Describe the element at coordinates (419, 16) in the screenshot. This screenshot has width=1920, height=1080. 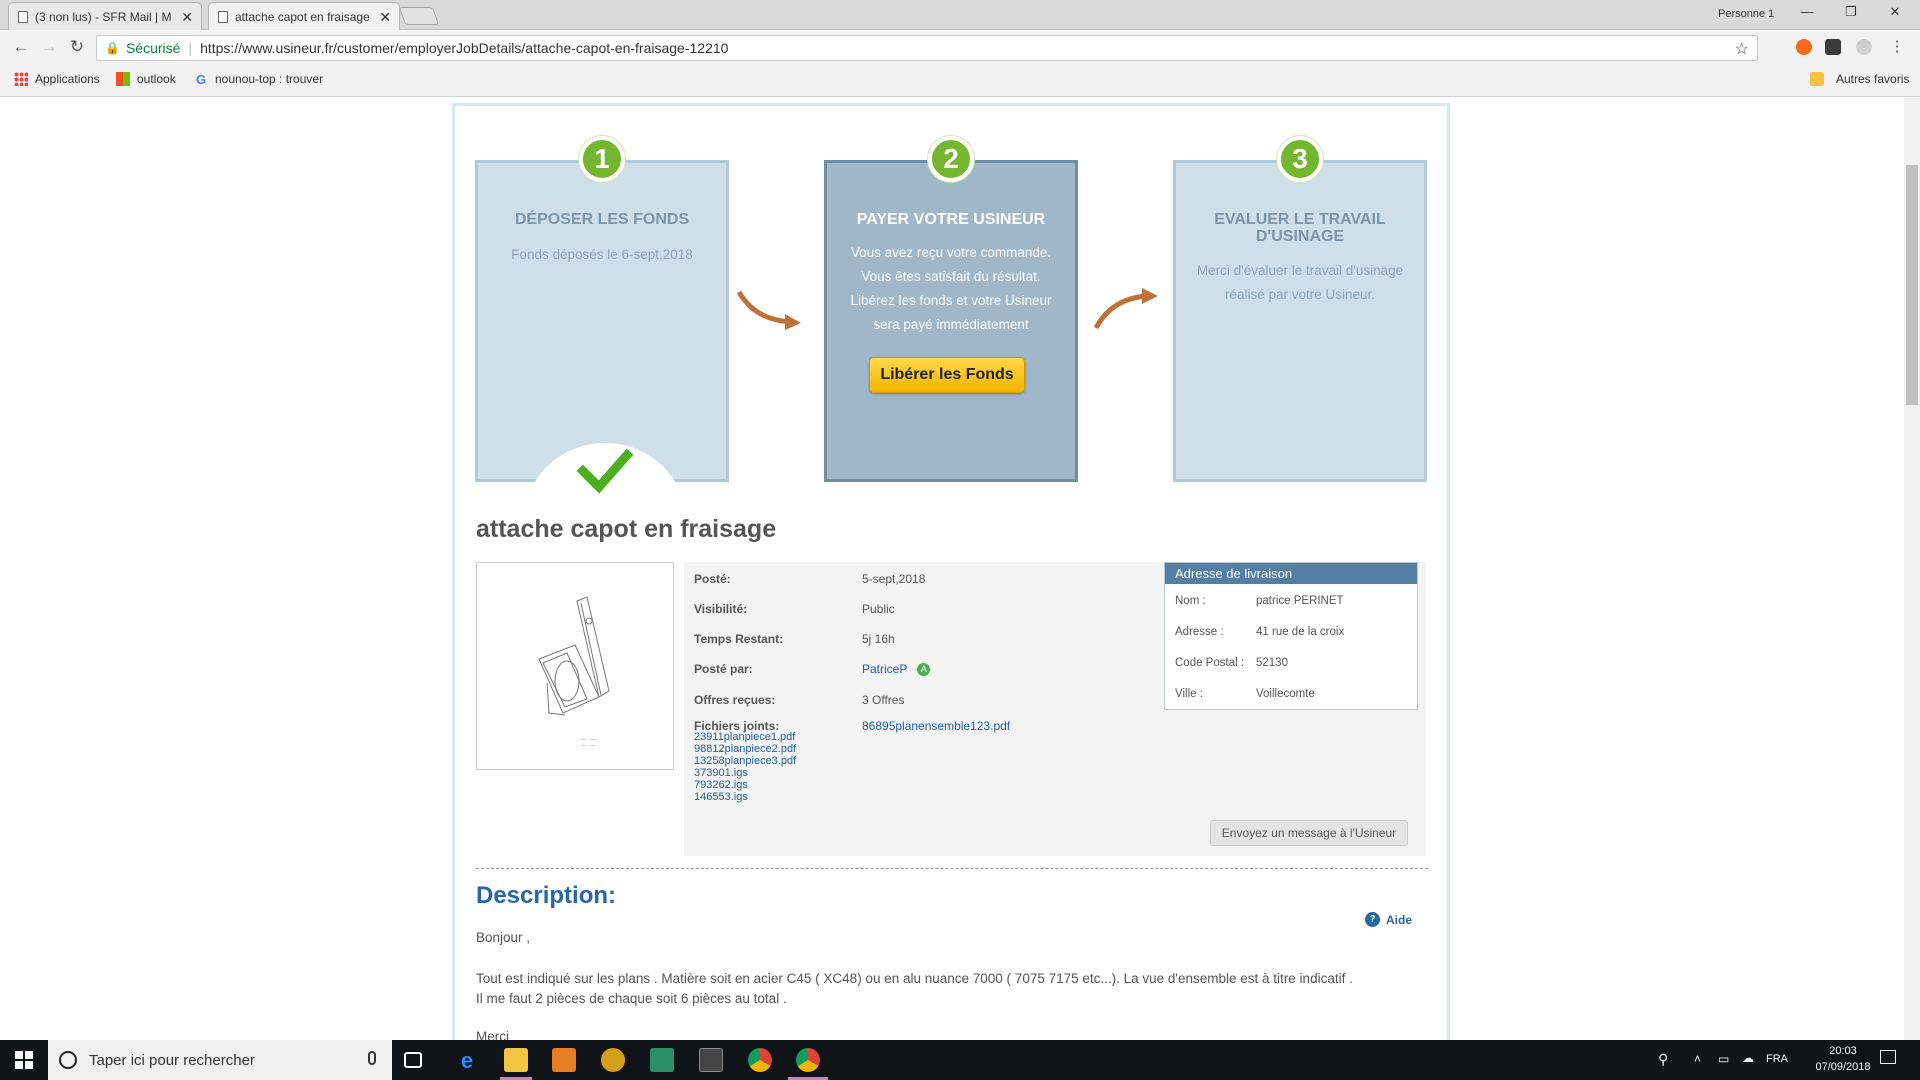
I see `new-tab-button` at that location.